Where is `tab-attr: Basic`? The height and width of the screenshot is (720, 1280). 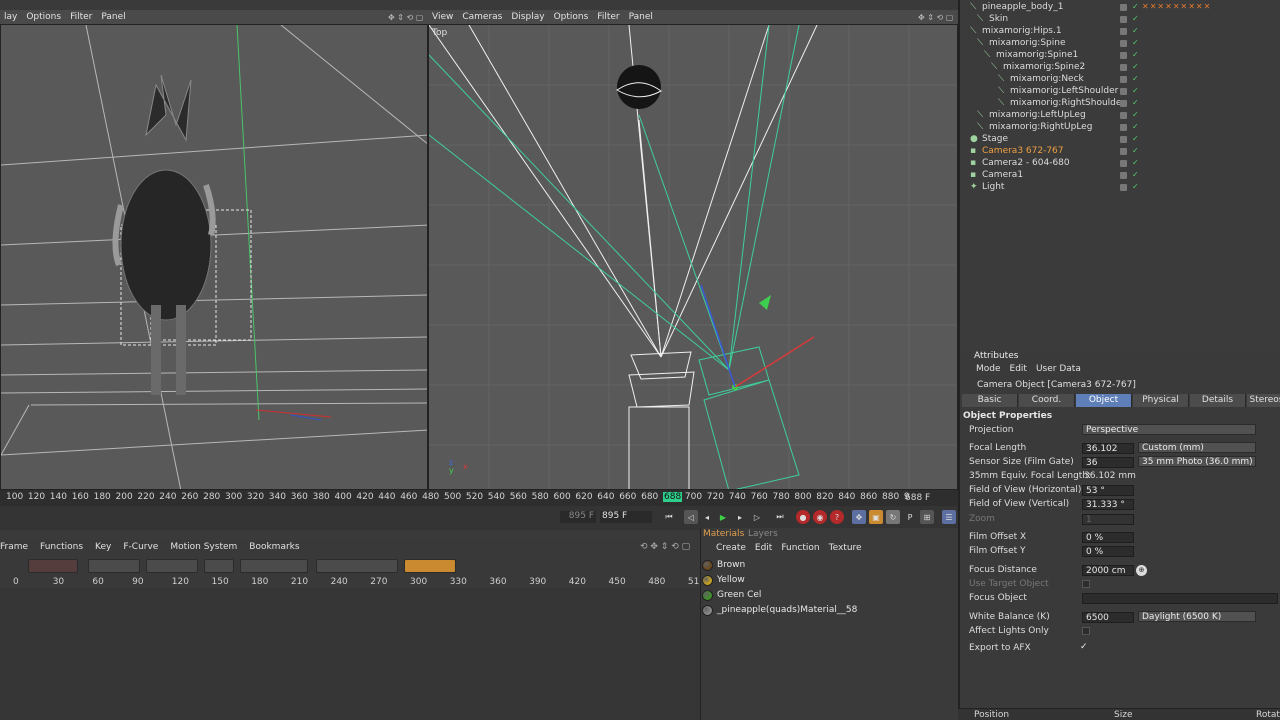 tab-attr: Basic is located at coordinates (990, 400).